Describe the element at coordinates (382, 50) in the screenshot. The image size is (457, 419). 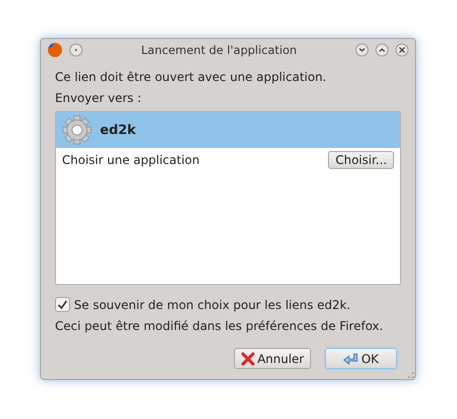
I see `maximize-icon` at that location.